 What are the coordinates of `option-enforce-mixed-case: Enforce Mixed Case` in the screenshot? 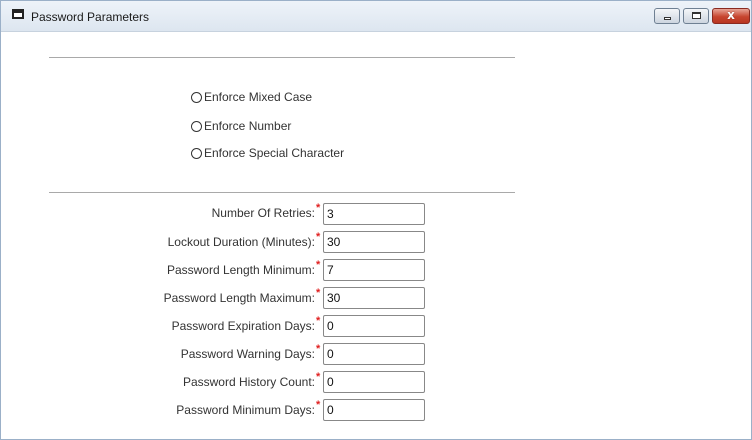 It's located at (251, 97).